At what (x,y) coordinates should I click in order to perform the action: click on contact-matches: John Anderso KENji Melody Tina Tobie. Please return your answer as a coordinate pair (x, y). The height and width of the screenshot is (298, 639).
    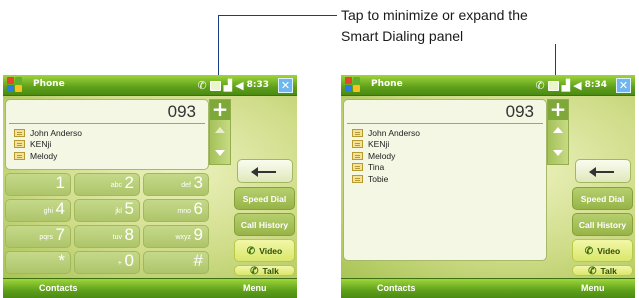
    Looking at the image, I should click on (386, 156).